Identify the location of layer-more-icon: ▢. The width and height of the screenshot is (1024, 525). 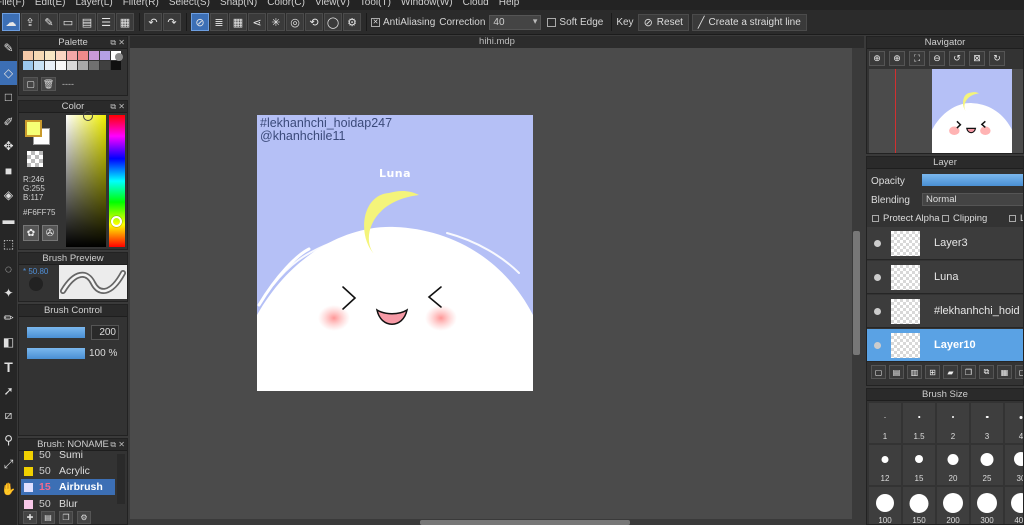
(1019, 372).